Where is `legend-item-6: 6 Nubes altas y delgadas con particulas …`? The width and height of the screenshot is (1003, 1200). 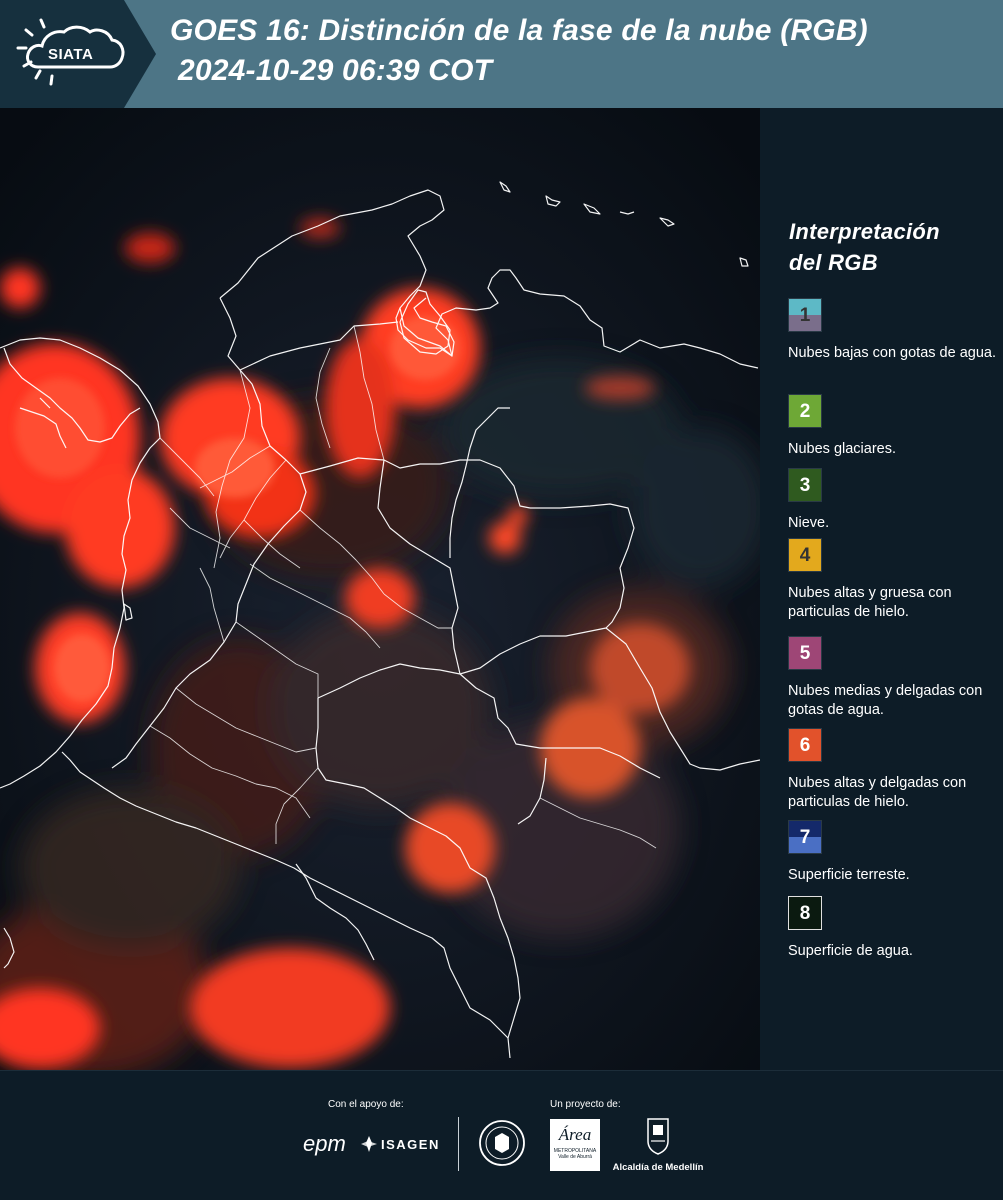
legend-item-6: 6 Nubes altas y delgadas con particulas … is located at coordinates (895, 770).